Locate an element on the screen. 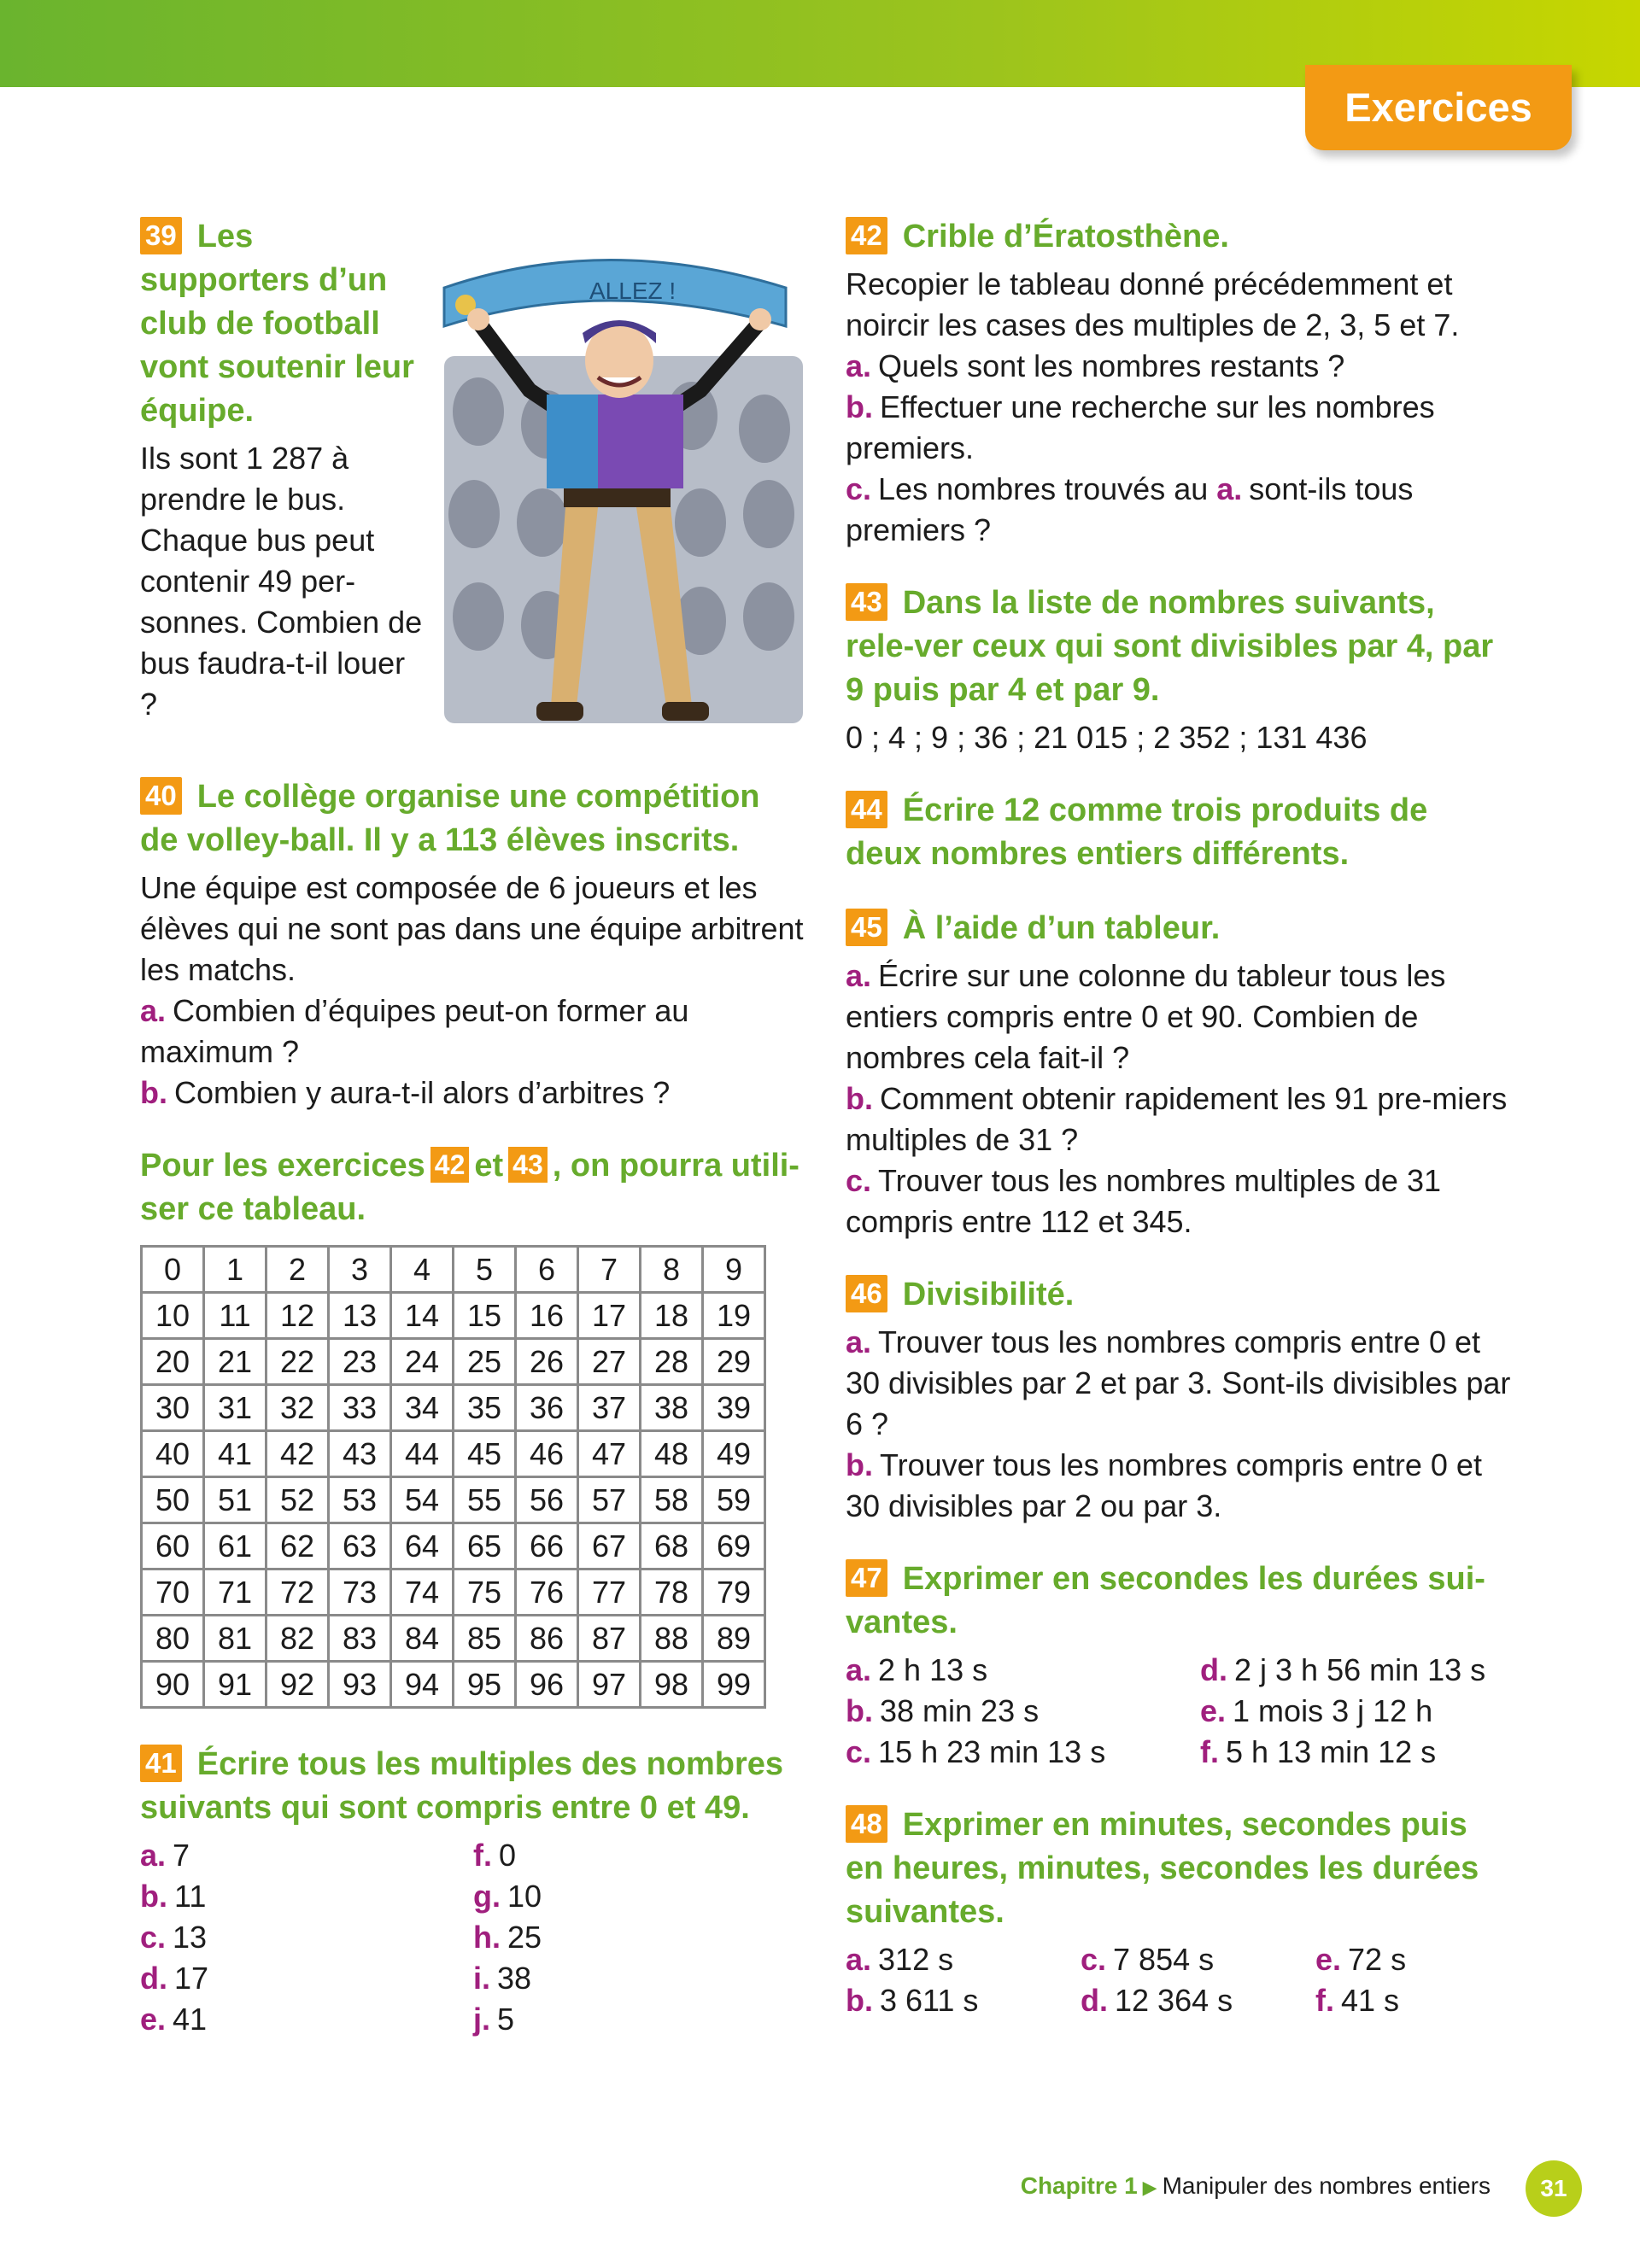 The image size is (1640, 2268). table-cell: 42 is located at coordinates (297, 1453).